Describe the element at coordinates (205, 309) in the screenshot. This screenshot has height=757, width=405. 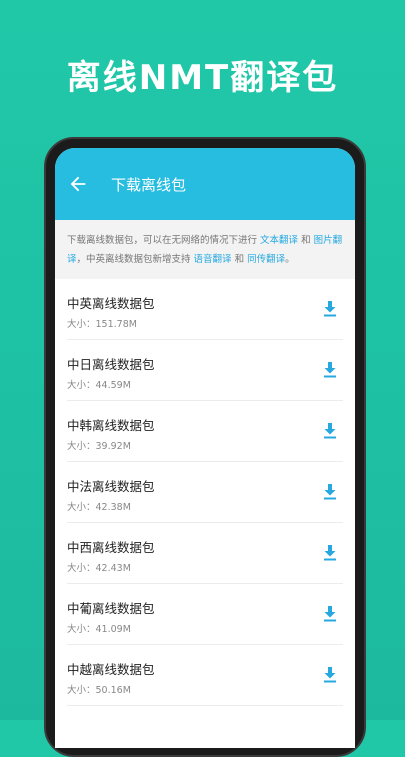
I see `list-item: 中英离线数据包 大小：151.78M` at that location.